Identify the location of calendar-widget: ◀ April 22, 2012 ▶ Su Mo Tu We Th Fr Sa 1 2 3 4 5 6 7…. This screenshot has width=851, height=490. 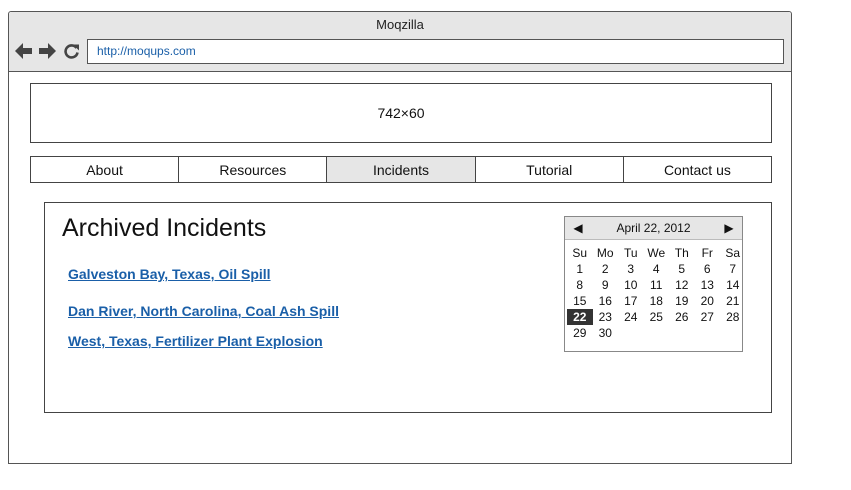
(653, 284).